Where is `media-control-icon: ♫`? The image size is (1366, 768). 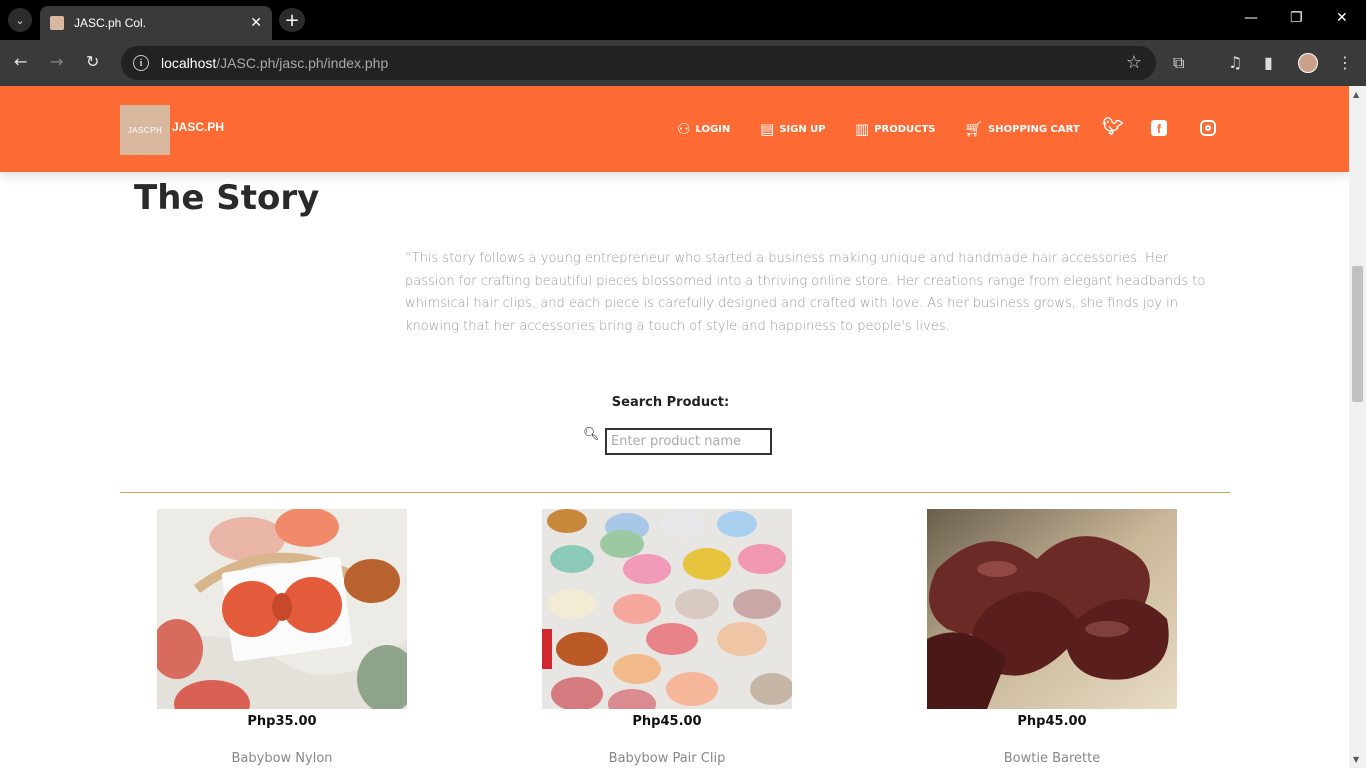
media-control-icon: ♫ is located at coordinates (1235, 62).